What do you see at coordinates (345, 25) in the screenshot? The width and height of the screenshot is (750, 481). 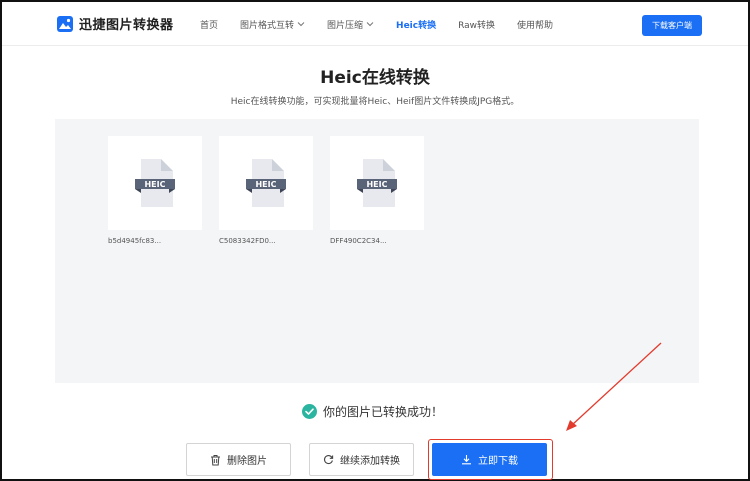 I see `nav-item-label: 图片压缩` at bounding box center [345, 25].